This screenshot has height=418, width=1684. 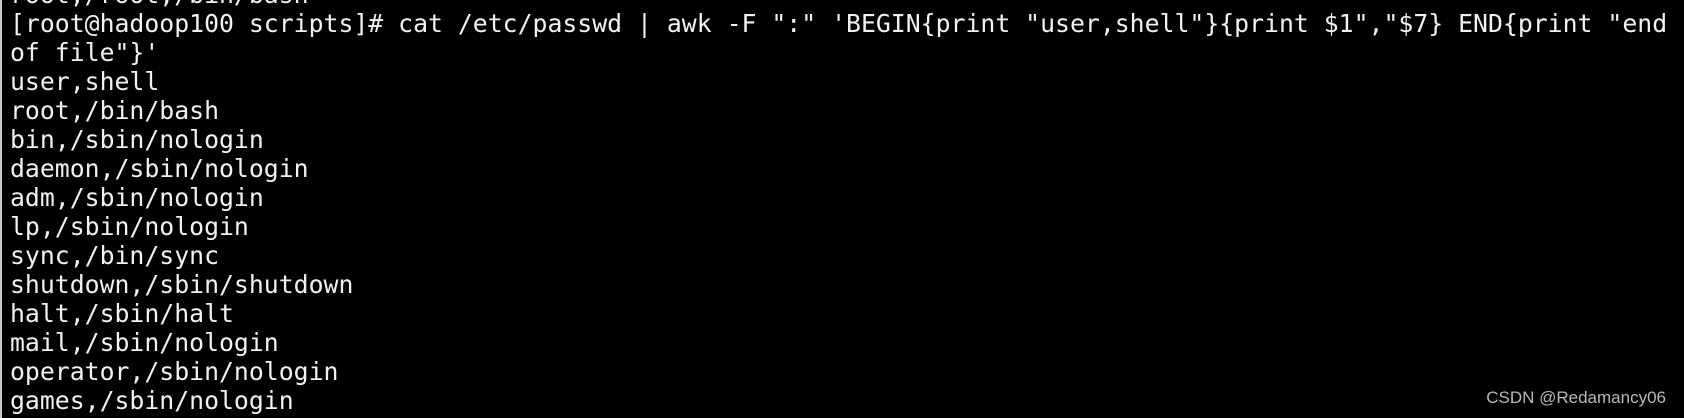 I want to click on terminal-line: user,shell, so click(x=85, y=81).